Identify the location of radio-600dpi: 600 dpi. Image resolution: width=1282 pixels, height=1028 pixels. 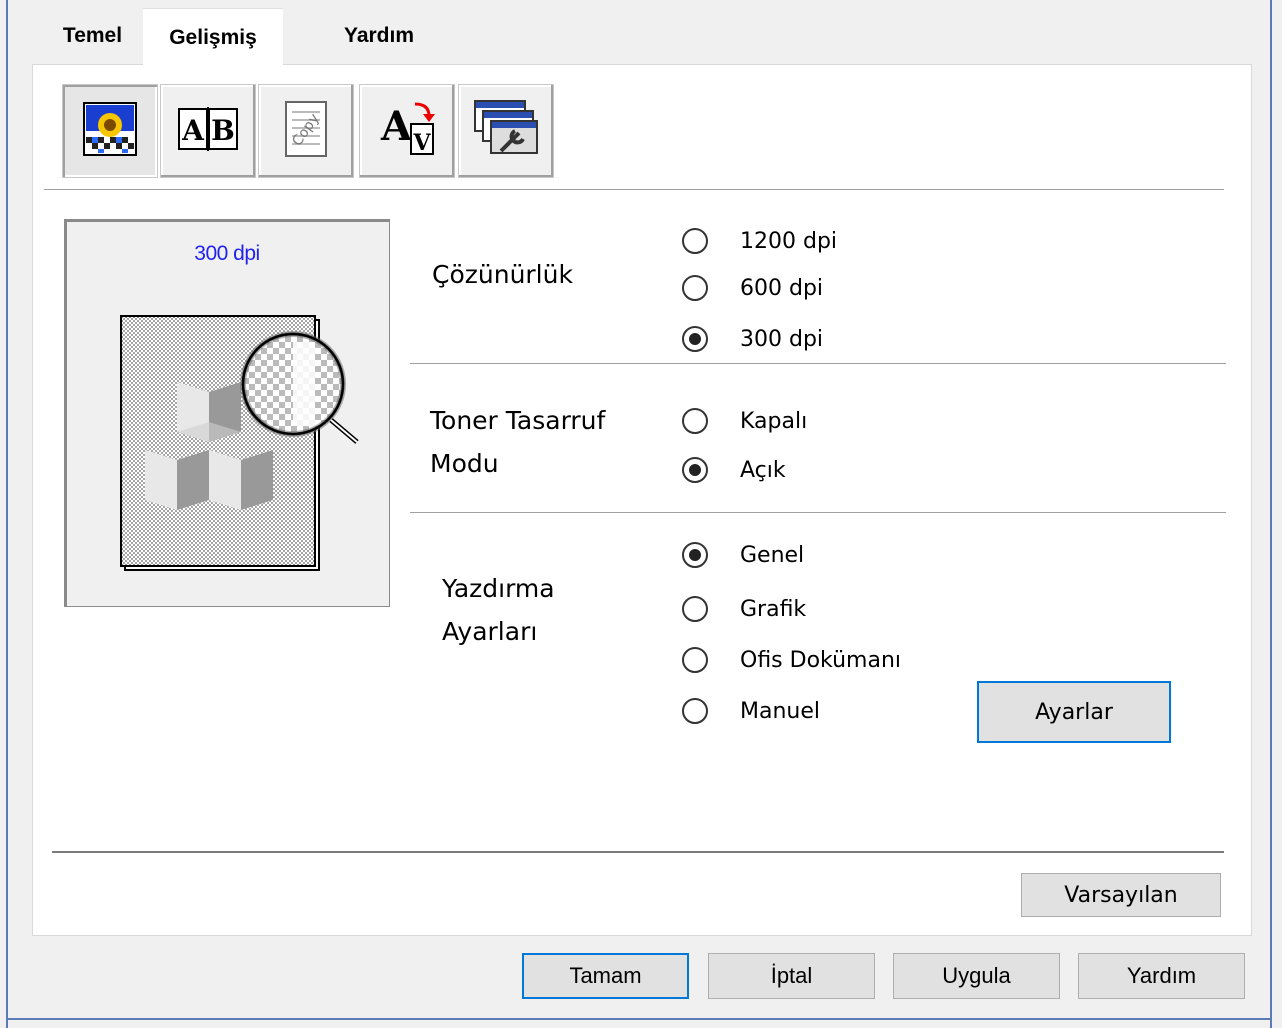
(752, 288).